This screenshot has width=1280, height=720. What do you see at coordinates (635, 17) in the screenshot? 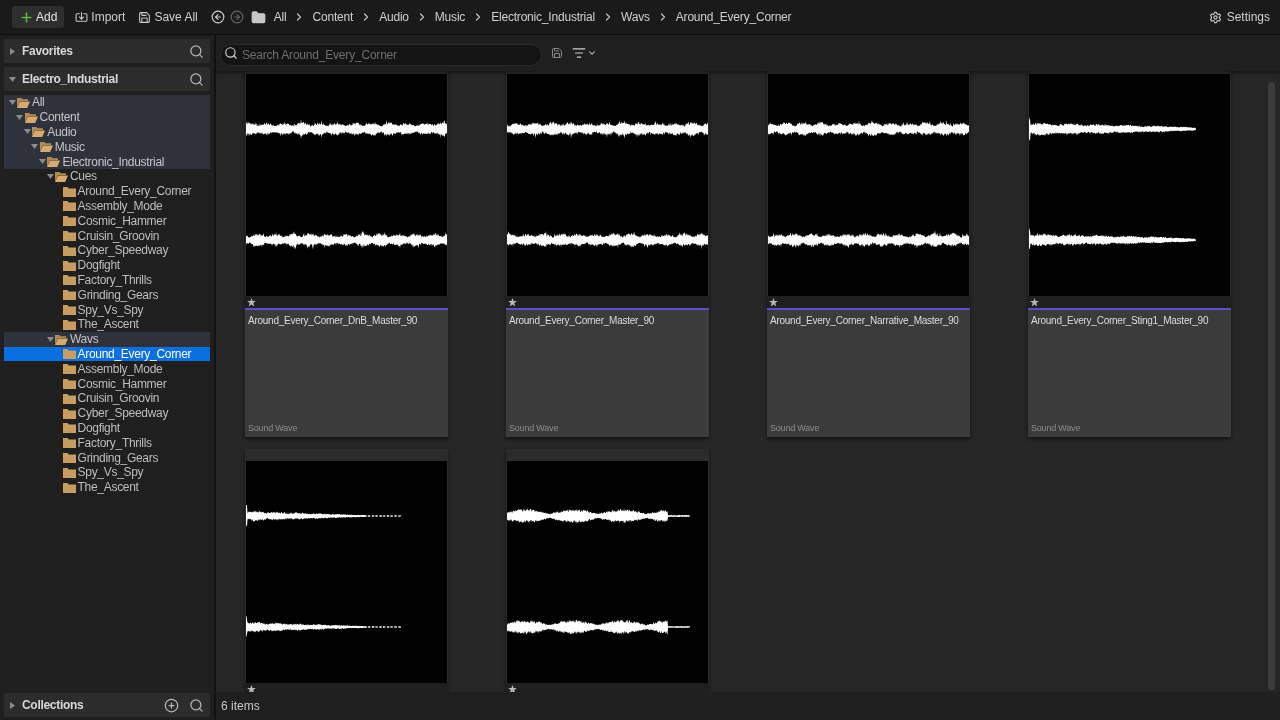
I see `breadcrumb-link: Wavs` at bounding box center [635, 17].